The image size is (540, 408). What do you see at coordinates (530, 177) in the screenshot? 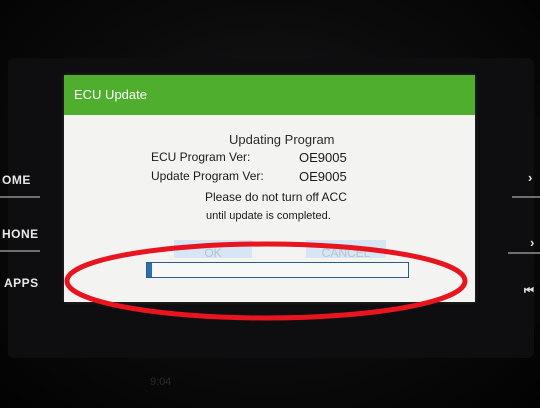
I see `chevron-right-icon: ›` at bounding box center [530, 177].